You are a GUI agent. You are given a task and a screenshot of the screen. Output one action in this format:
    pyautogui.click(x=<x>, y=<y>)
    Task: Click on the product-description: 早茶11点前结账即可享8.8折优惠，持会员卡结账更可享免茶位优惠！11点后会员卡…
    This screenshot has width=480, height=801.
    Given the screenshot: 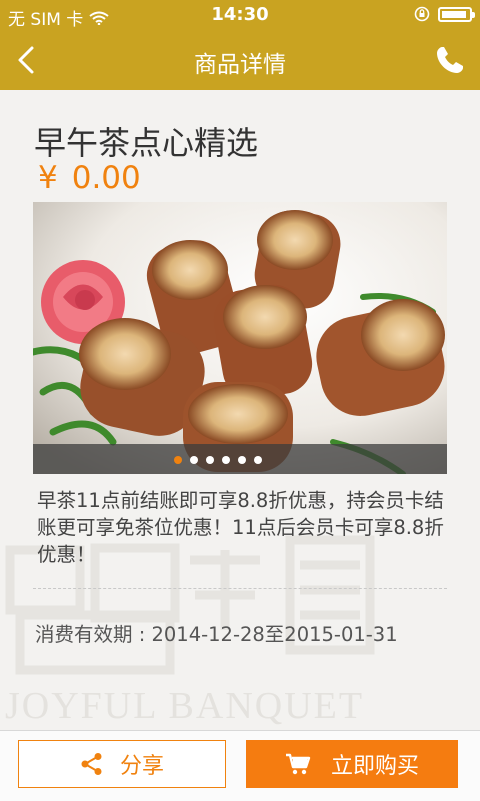 What is the action you would take?
    pyautogui.click(x=240, y=527)
    